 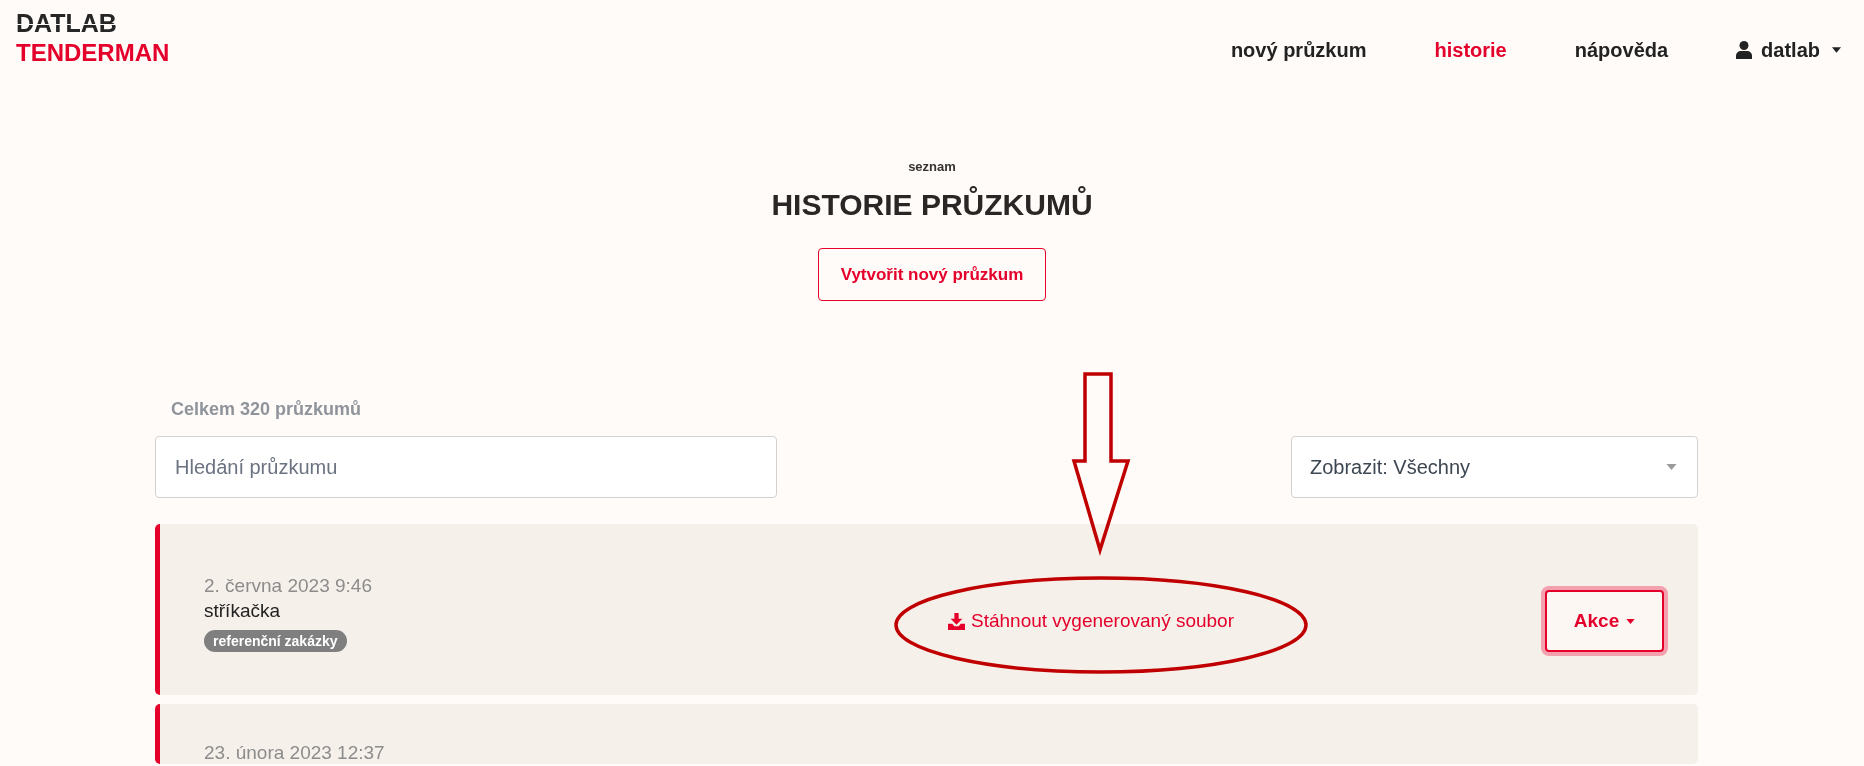 What do you see at coordinates (1298, 50) in the screenshot?
I see `nav-link: nový průzkum` at bounding box center [1298, 50].